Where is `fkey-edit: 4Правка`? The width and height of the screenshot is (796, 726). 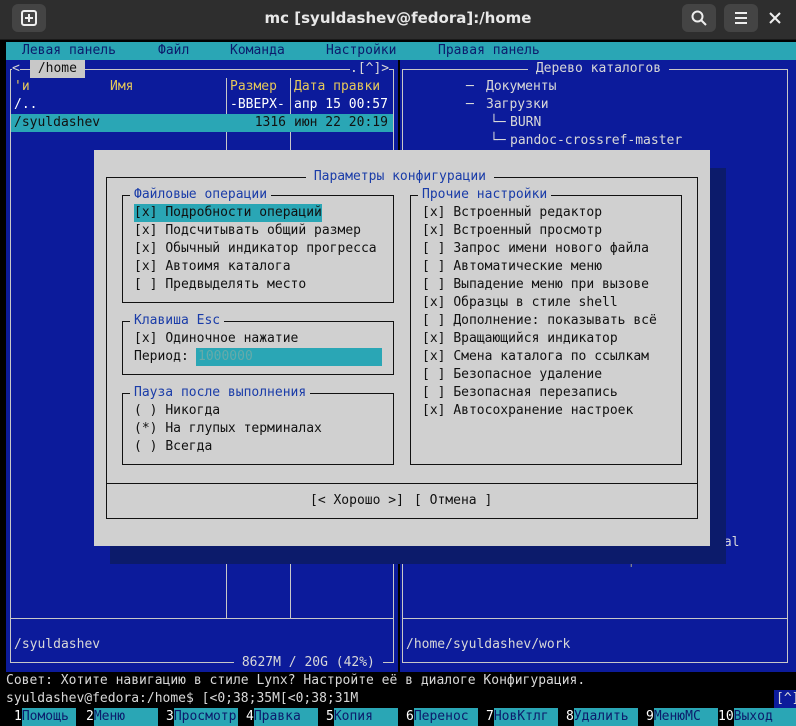 fkey-edit: 4Правка is located at coordinates (282, 717).